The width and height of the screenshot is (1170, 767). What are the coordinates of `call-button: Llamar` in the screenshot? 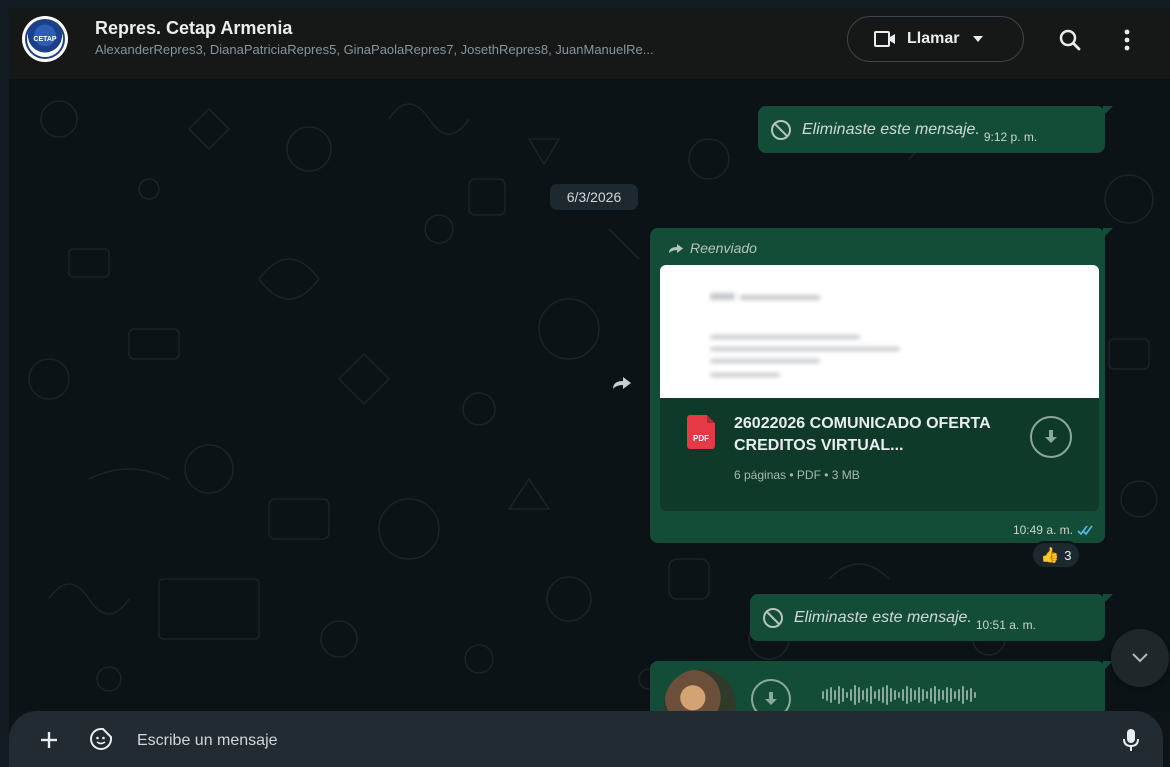 It's located at (935, 39).